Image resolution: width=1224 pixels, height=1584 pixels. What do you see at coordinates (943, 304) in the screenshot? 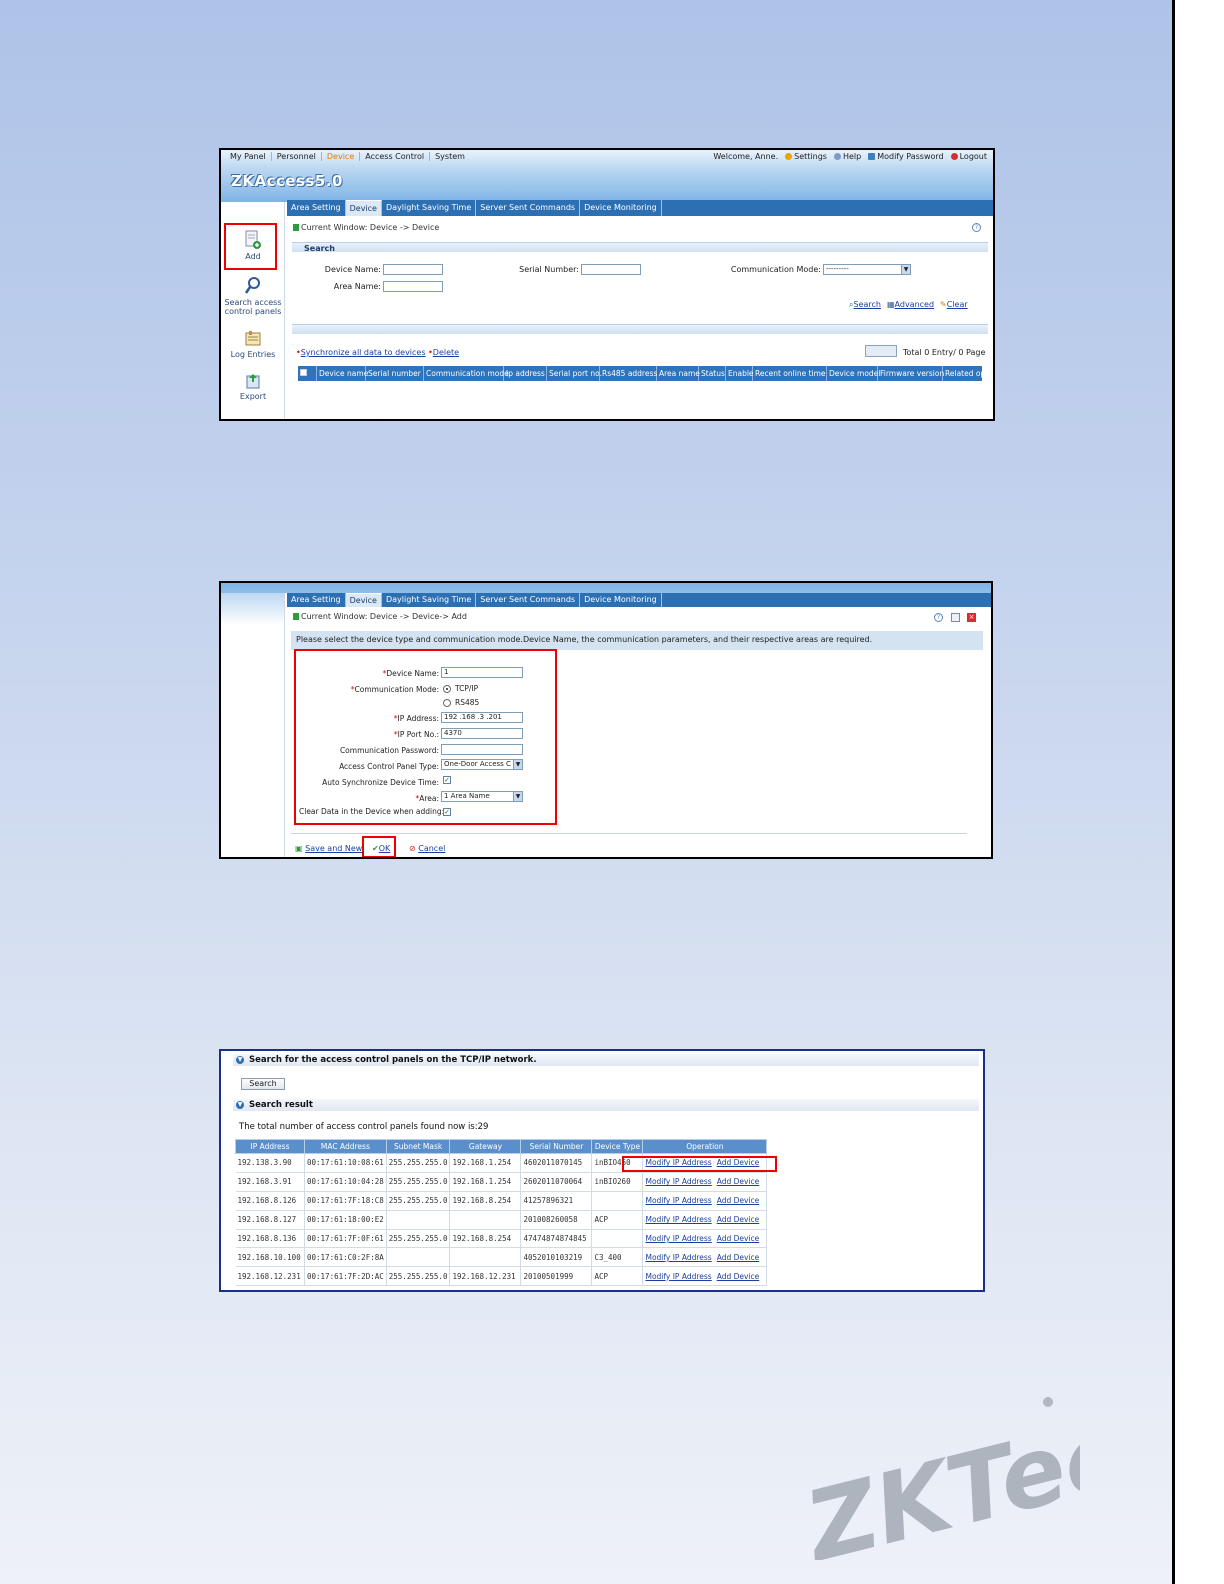
I see `broom-icon: ✎` at bounding box center [943, 304].